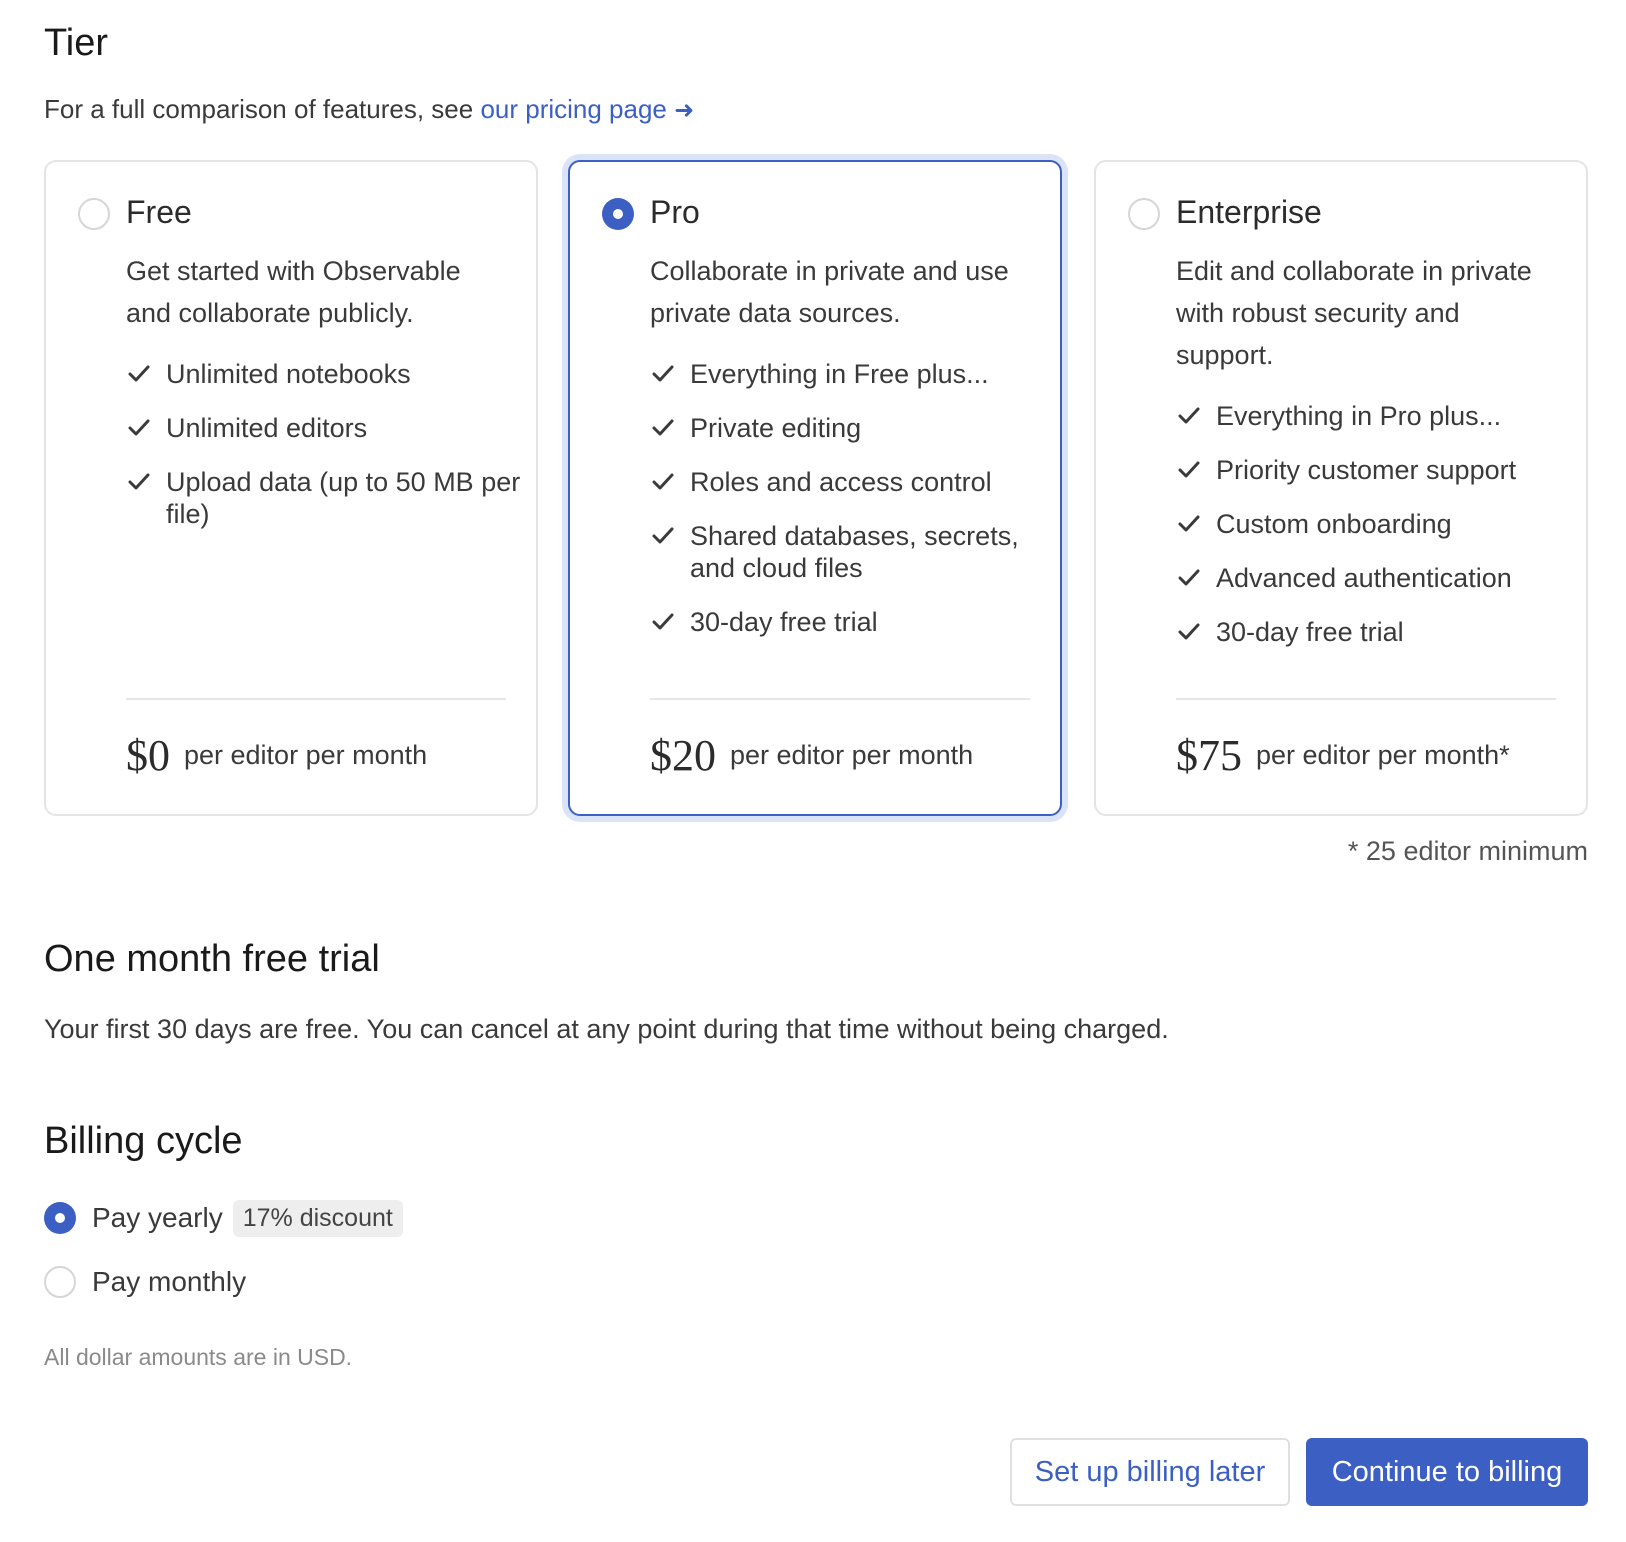 The height and width of the screenshot is (1542, 1626). I want to click on price-amount: $0, so click(148, 755).